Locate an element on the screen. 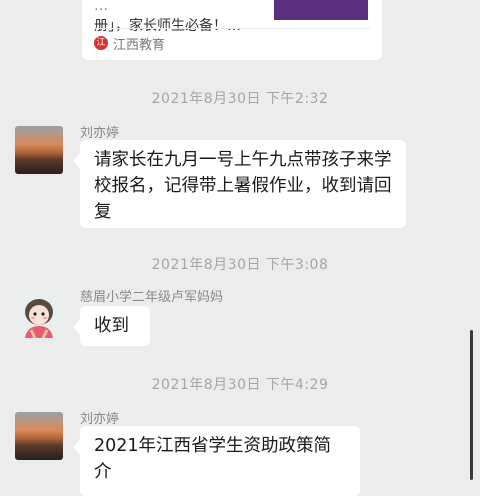 The image size is (480, 496). source-logo-icon: 江 is located at coordinates (101, 43).